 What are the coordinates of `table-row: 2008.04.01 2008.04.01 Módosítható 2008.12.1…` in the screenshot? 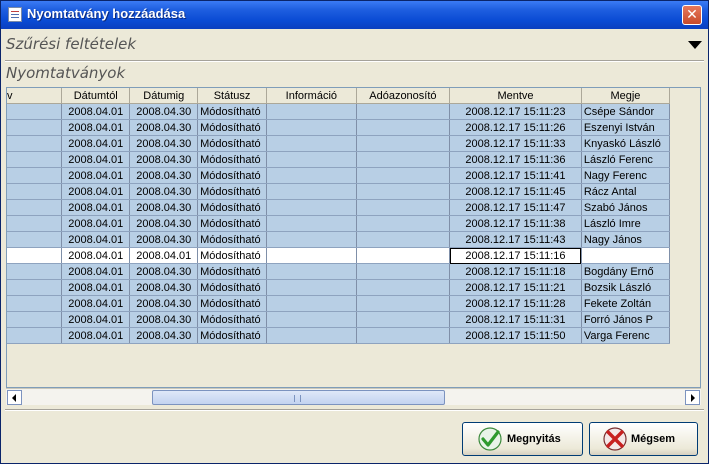 It's located at (339, 255).